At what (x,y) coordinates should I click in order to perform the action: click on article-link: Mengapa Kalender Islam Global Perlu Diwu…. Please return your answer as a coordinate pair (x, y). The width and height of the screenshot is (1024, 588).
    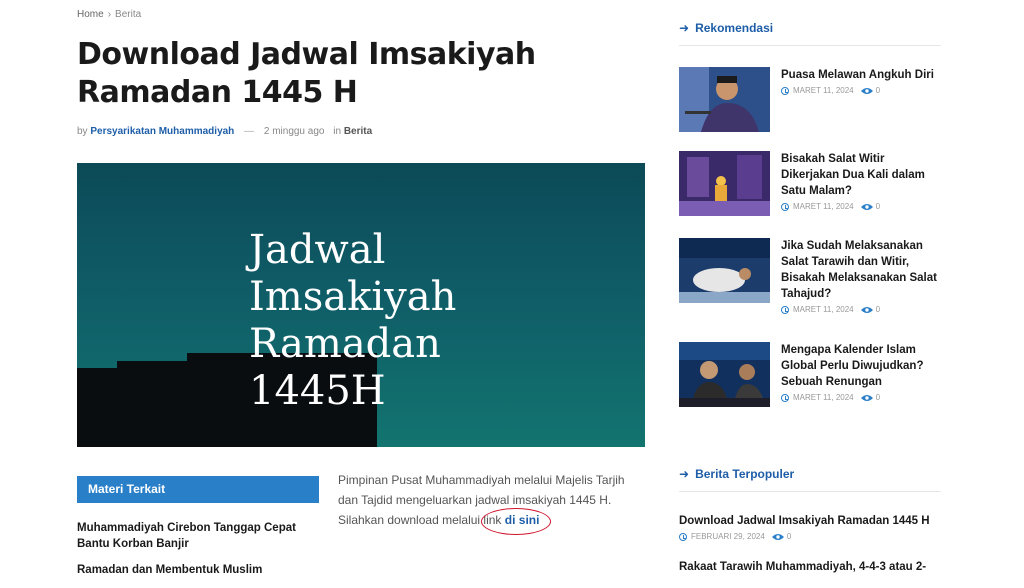
    Looking at the image, I should click on (862, 366).